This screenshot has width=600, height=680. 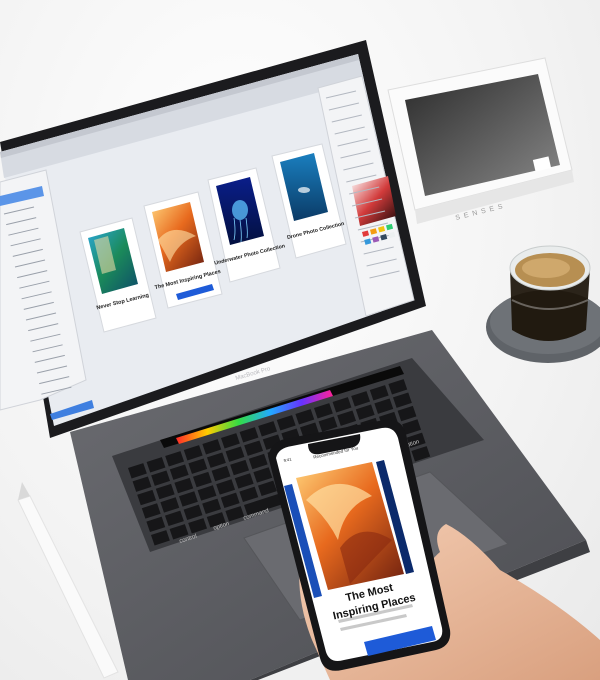 I want to click on coffee-cup, so click(x=543, y=304).